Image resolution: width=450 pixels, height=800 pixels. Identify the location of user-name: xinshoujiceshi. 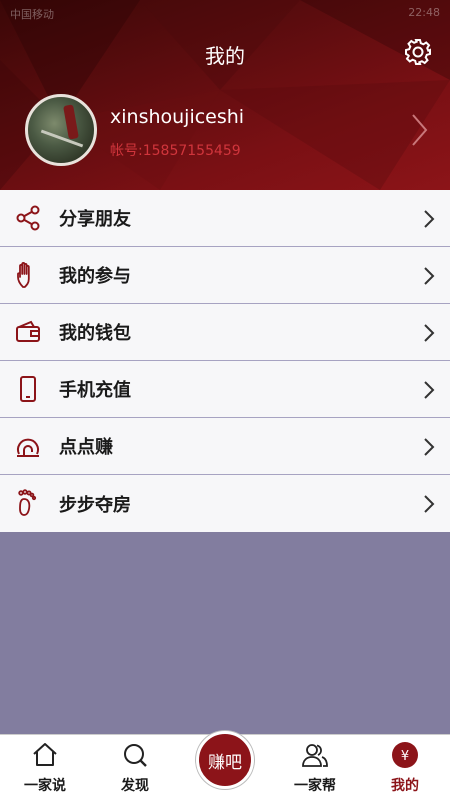
(177, 117).